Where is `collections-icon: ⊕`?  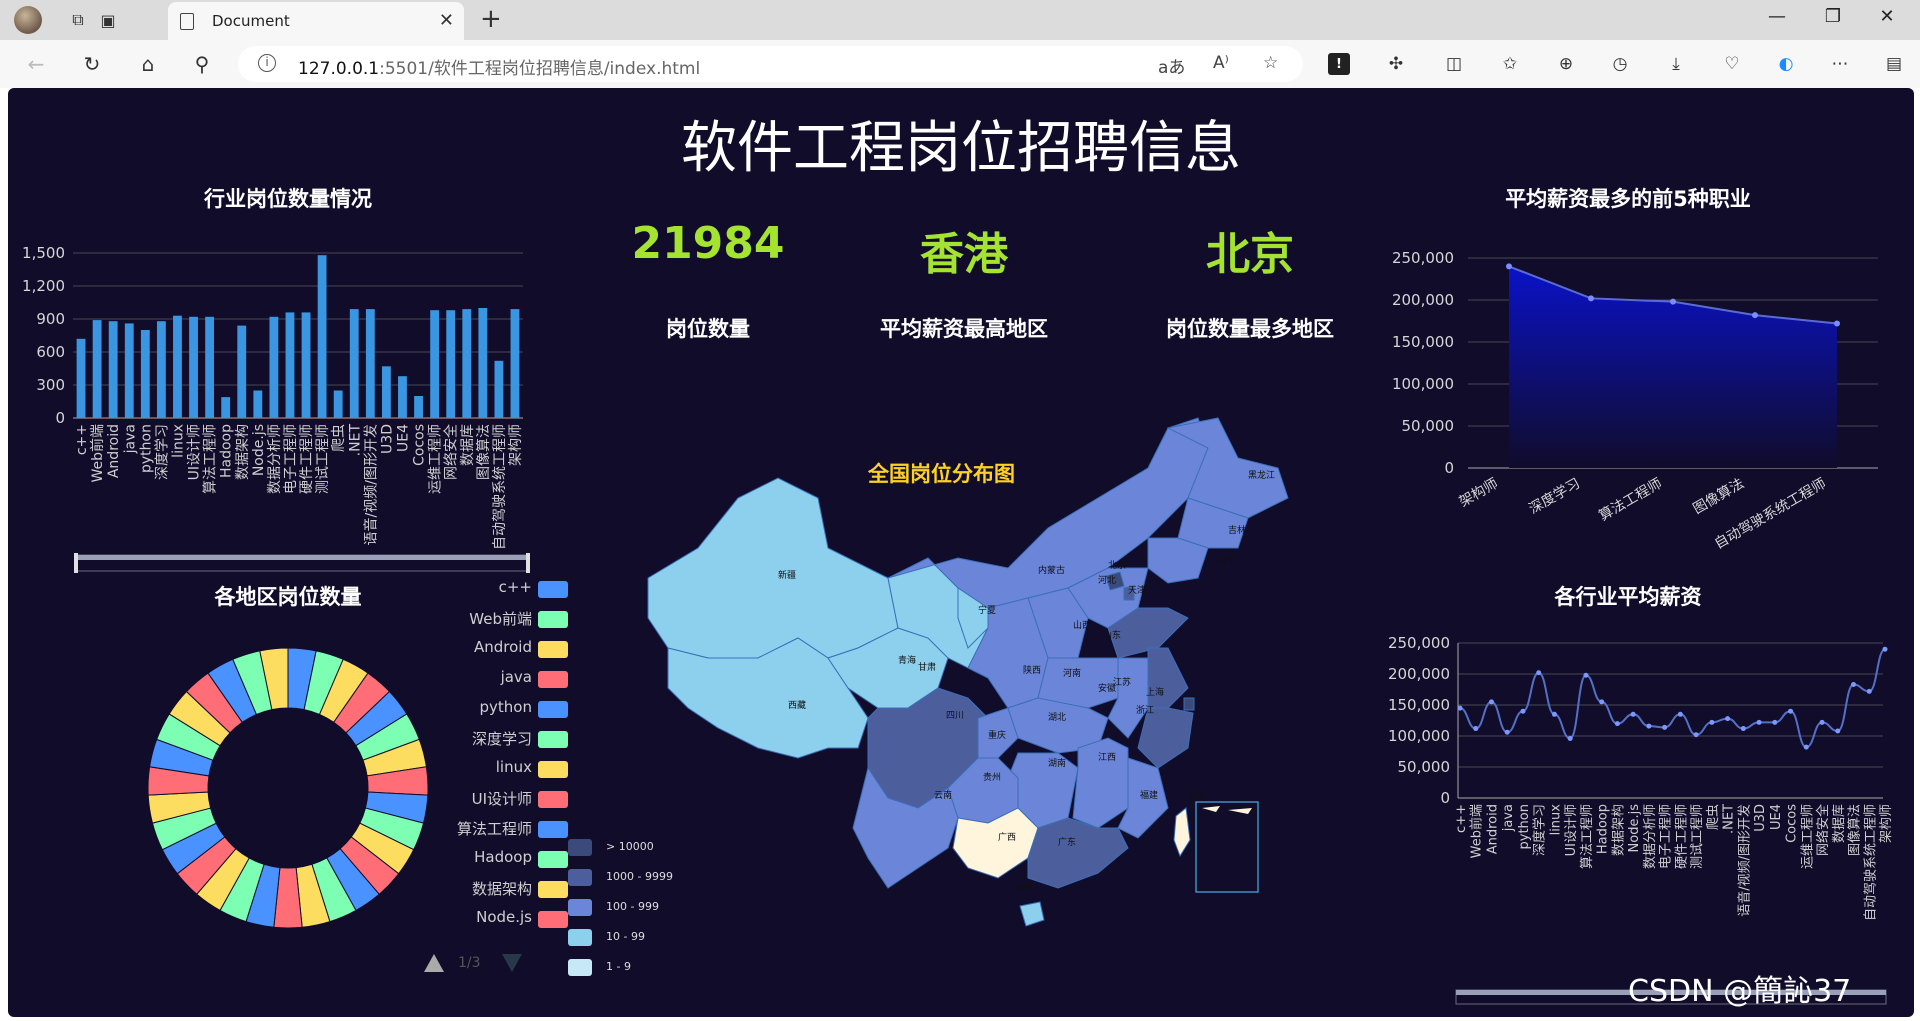
collections-icon: ⊕ is located at coordinates (1566, 64).